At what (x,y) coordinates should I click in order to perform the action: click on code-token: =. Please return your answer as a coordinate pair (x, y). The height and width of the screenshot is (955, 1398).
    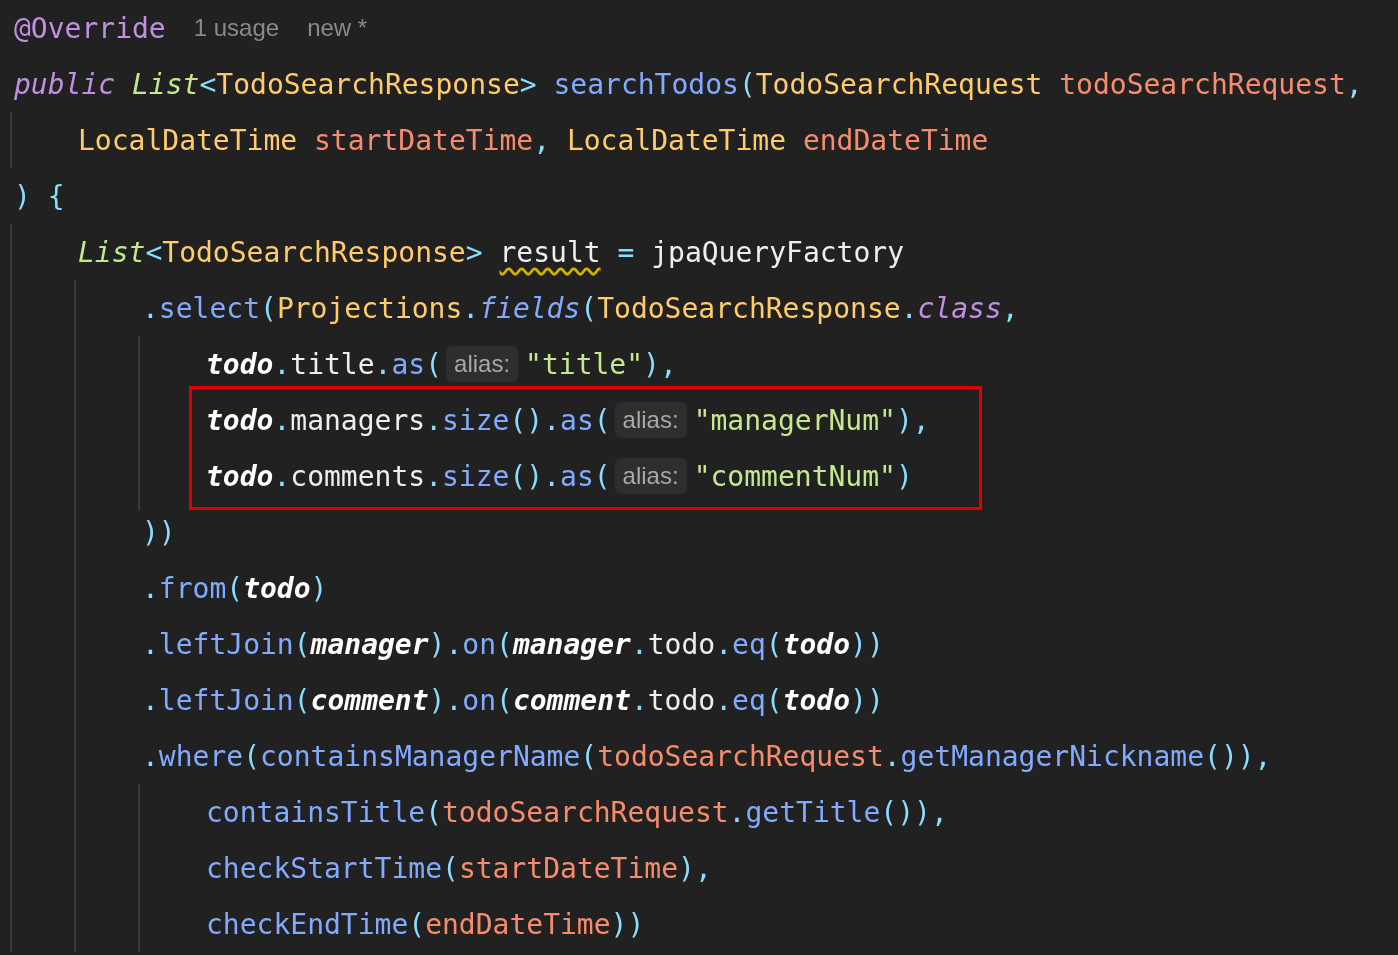
    Looking at the image, I should click on (626, 252).